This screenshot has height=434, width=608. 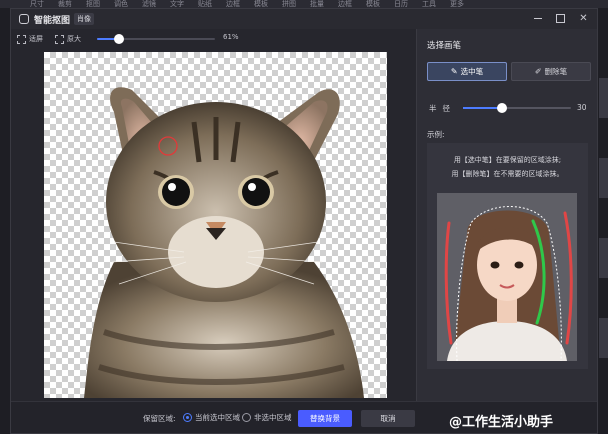 What do you see at coordinates (156, 39) in the screenshot?
I see `zoom-slider` at bounding box center [156, 39].